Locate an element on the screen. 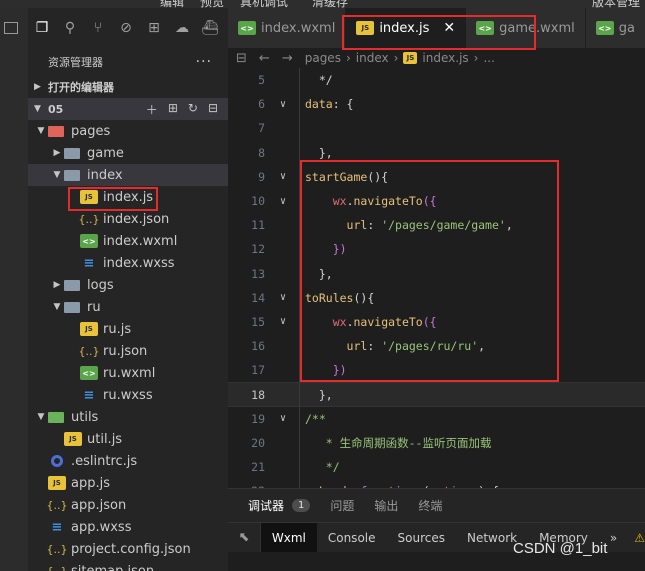 The image size is (645, 571). debug-icon: ⊘ is located at coordinates (126, 28).